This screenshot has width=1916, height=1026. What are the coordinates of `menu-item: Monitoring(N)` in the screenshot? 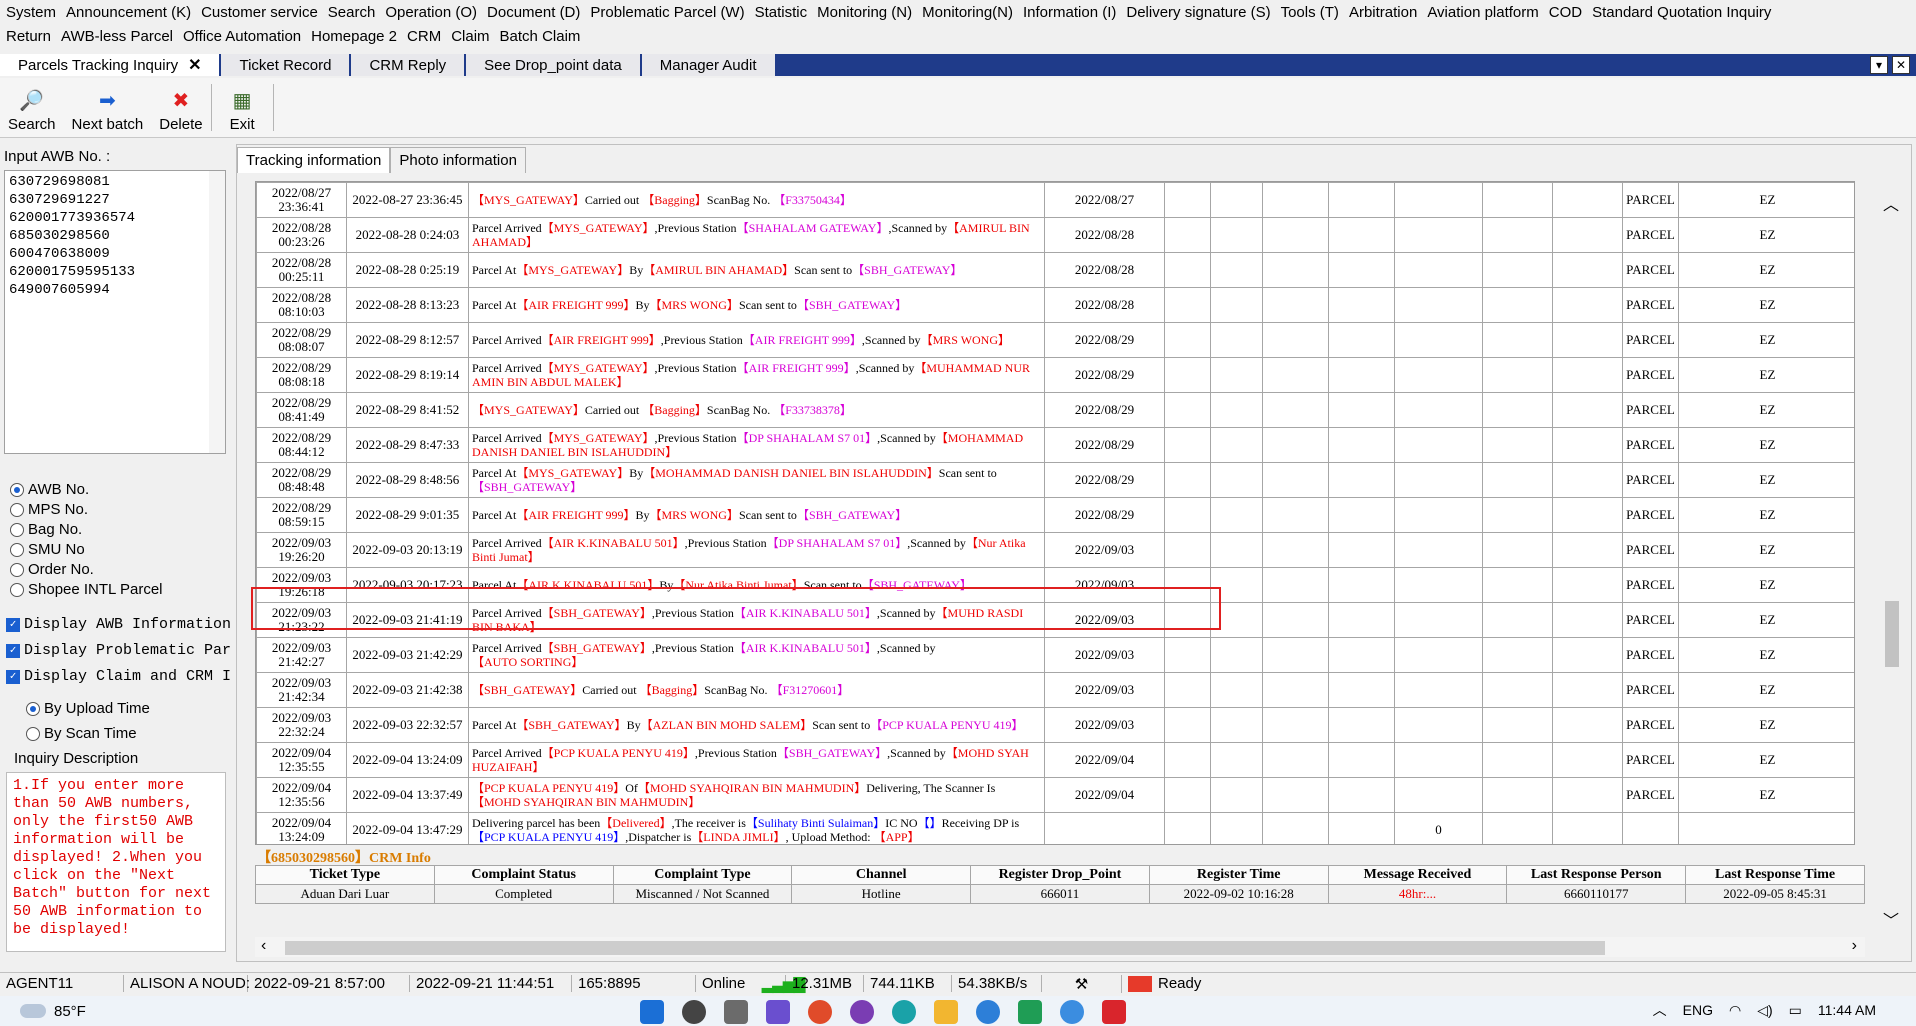 It's located at (972, 12).